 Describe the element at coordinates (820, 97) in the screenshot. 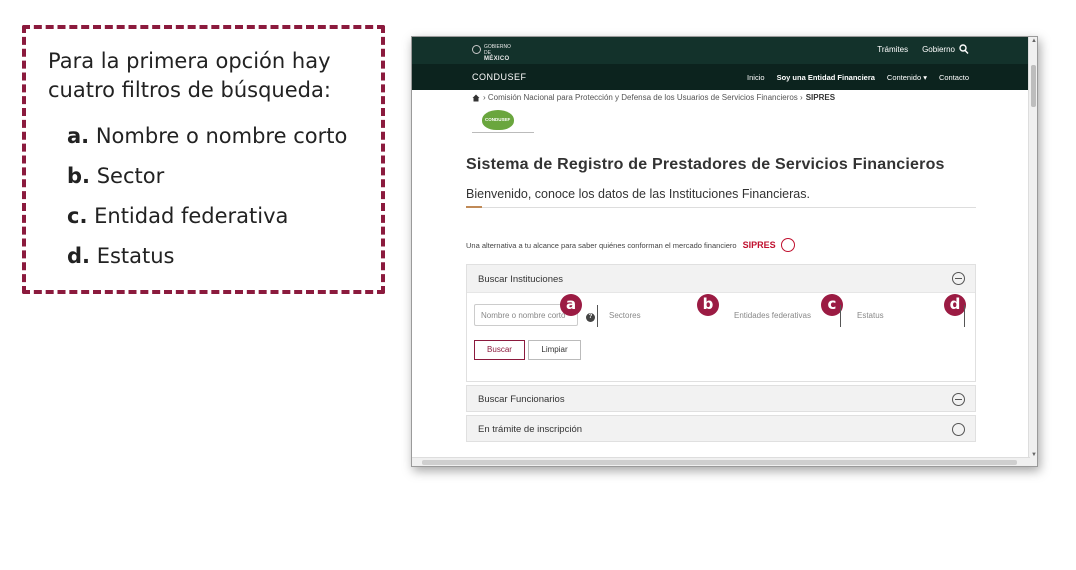

I see `breadcrumb-current: SIPRES` at that location.